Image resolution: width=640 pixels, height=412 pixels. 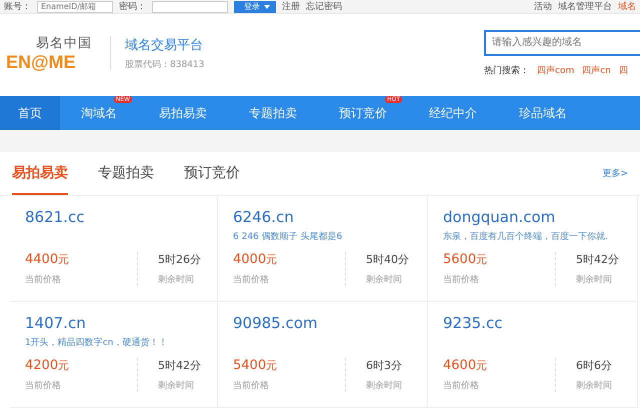 I want to click on login-button: 登录, so click(x=255, y=6).